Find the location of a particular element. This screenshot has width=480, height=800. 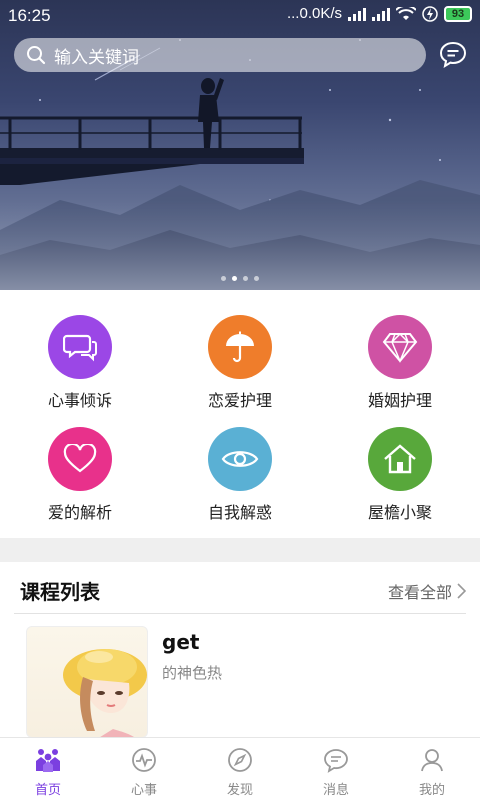

tab-mine: 我的 is located at coordinates (432, 769).